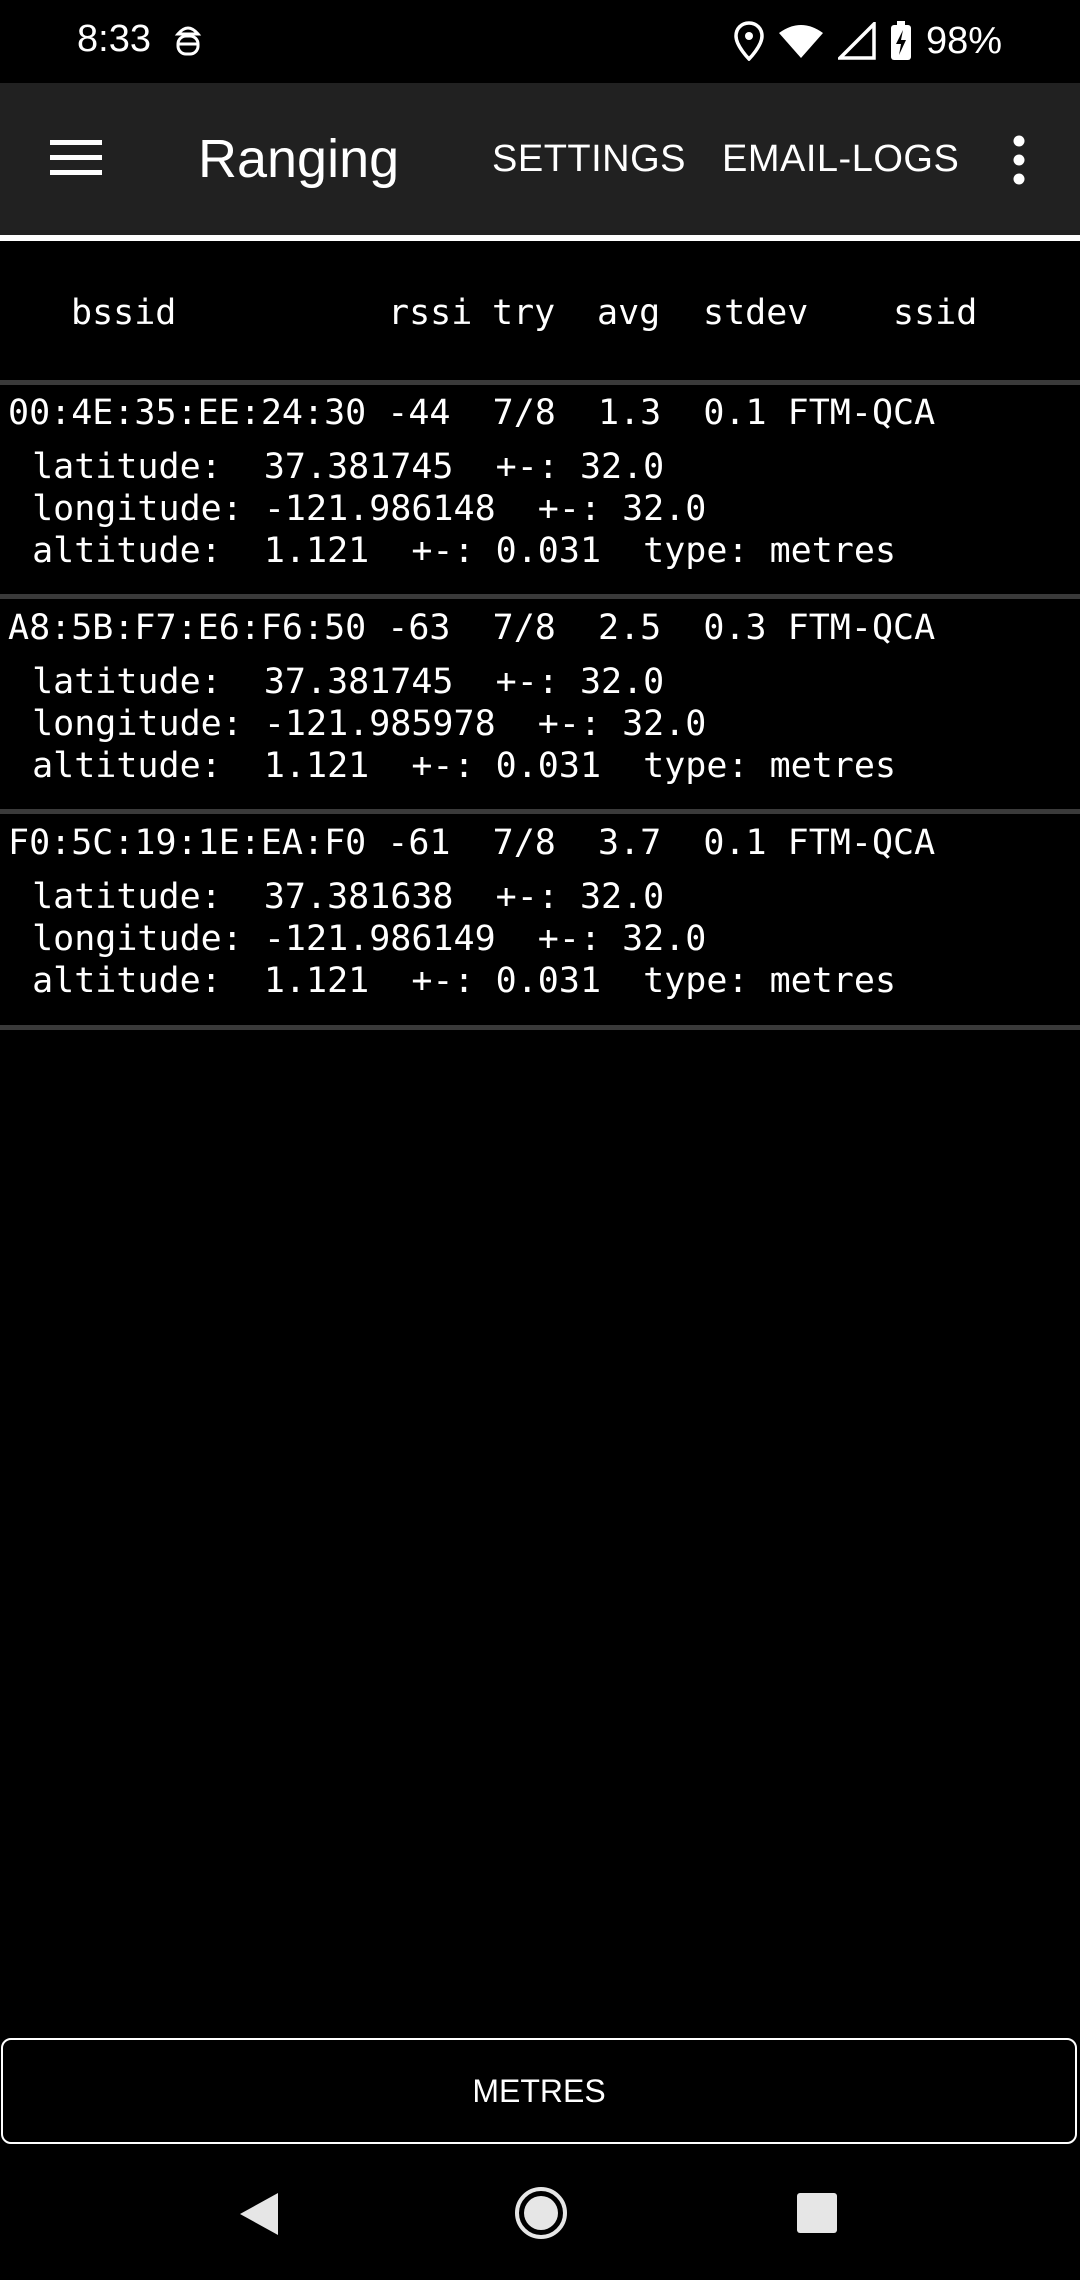  What do you see at coordinates (76, 158) in the screenshot?
I see `menu-icon` at bounding box center [76, 158].